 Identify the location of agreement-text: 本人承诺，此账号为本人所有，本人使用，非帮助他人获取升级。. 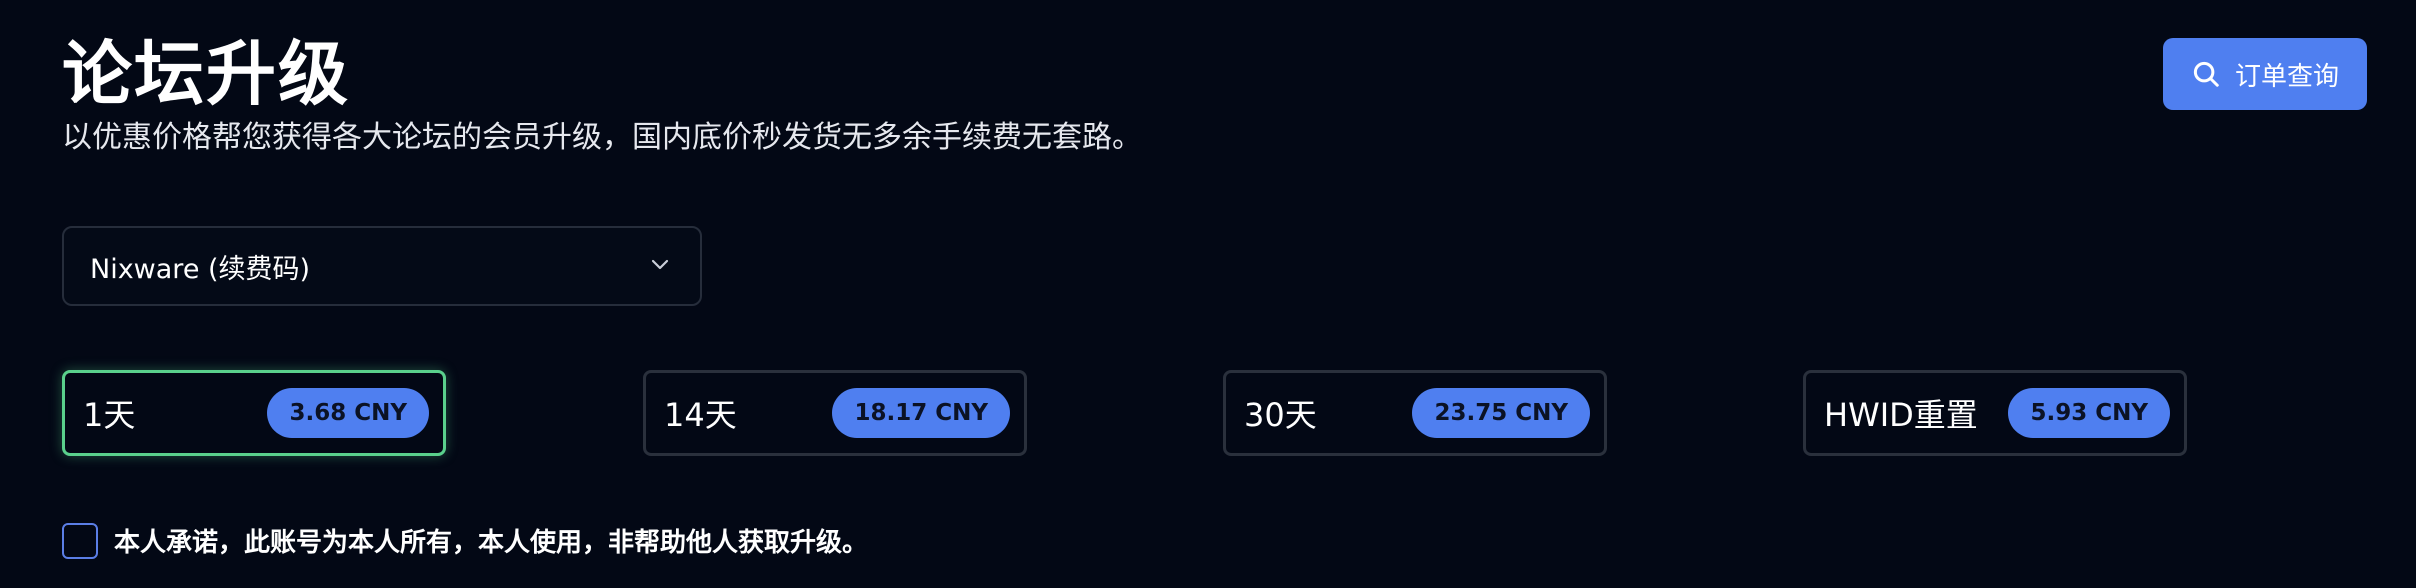
(491, 540).